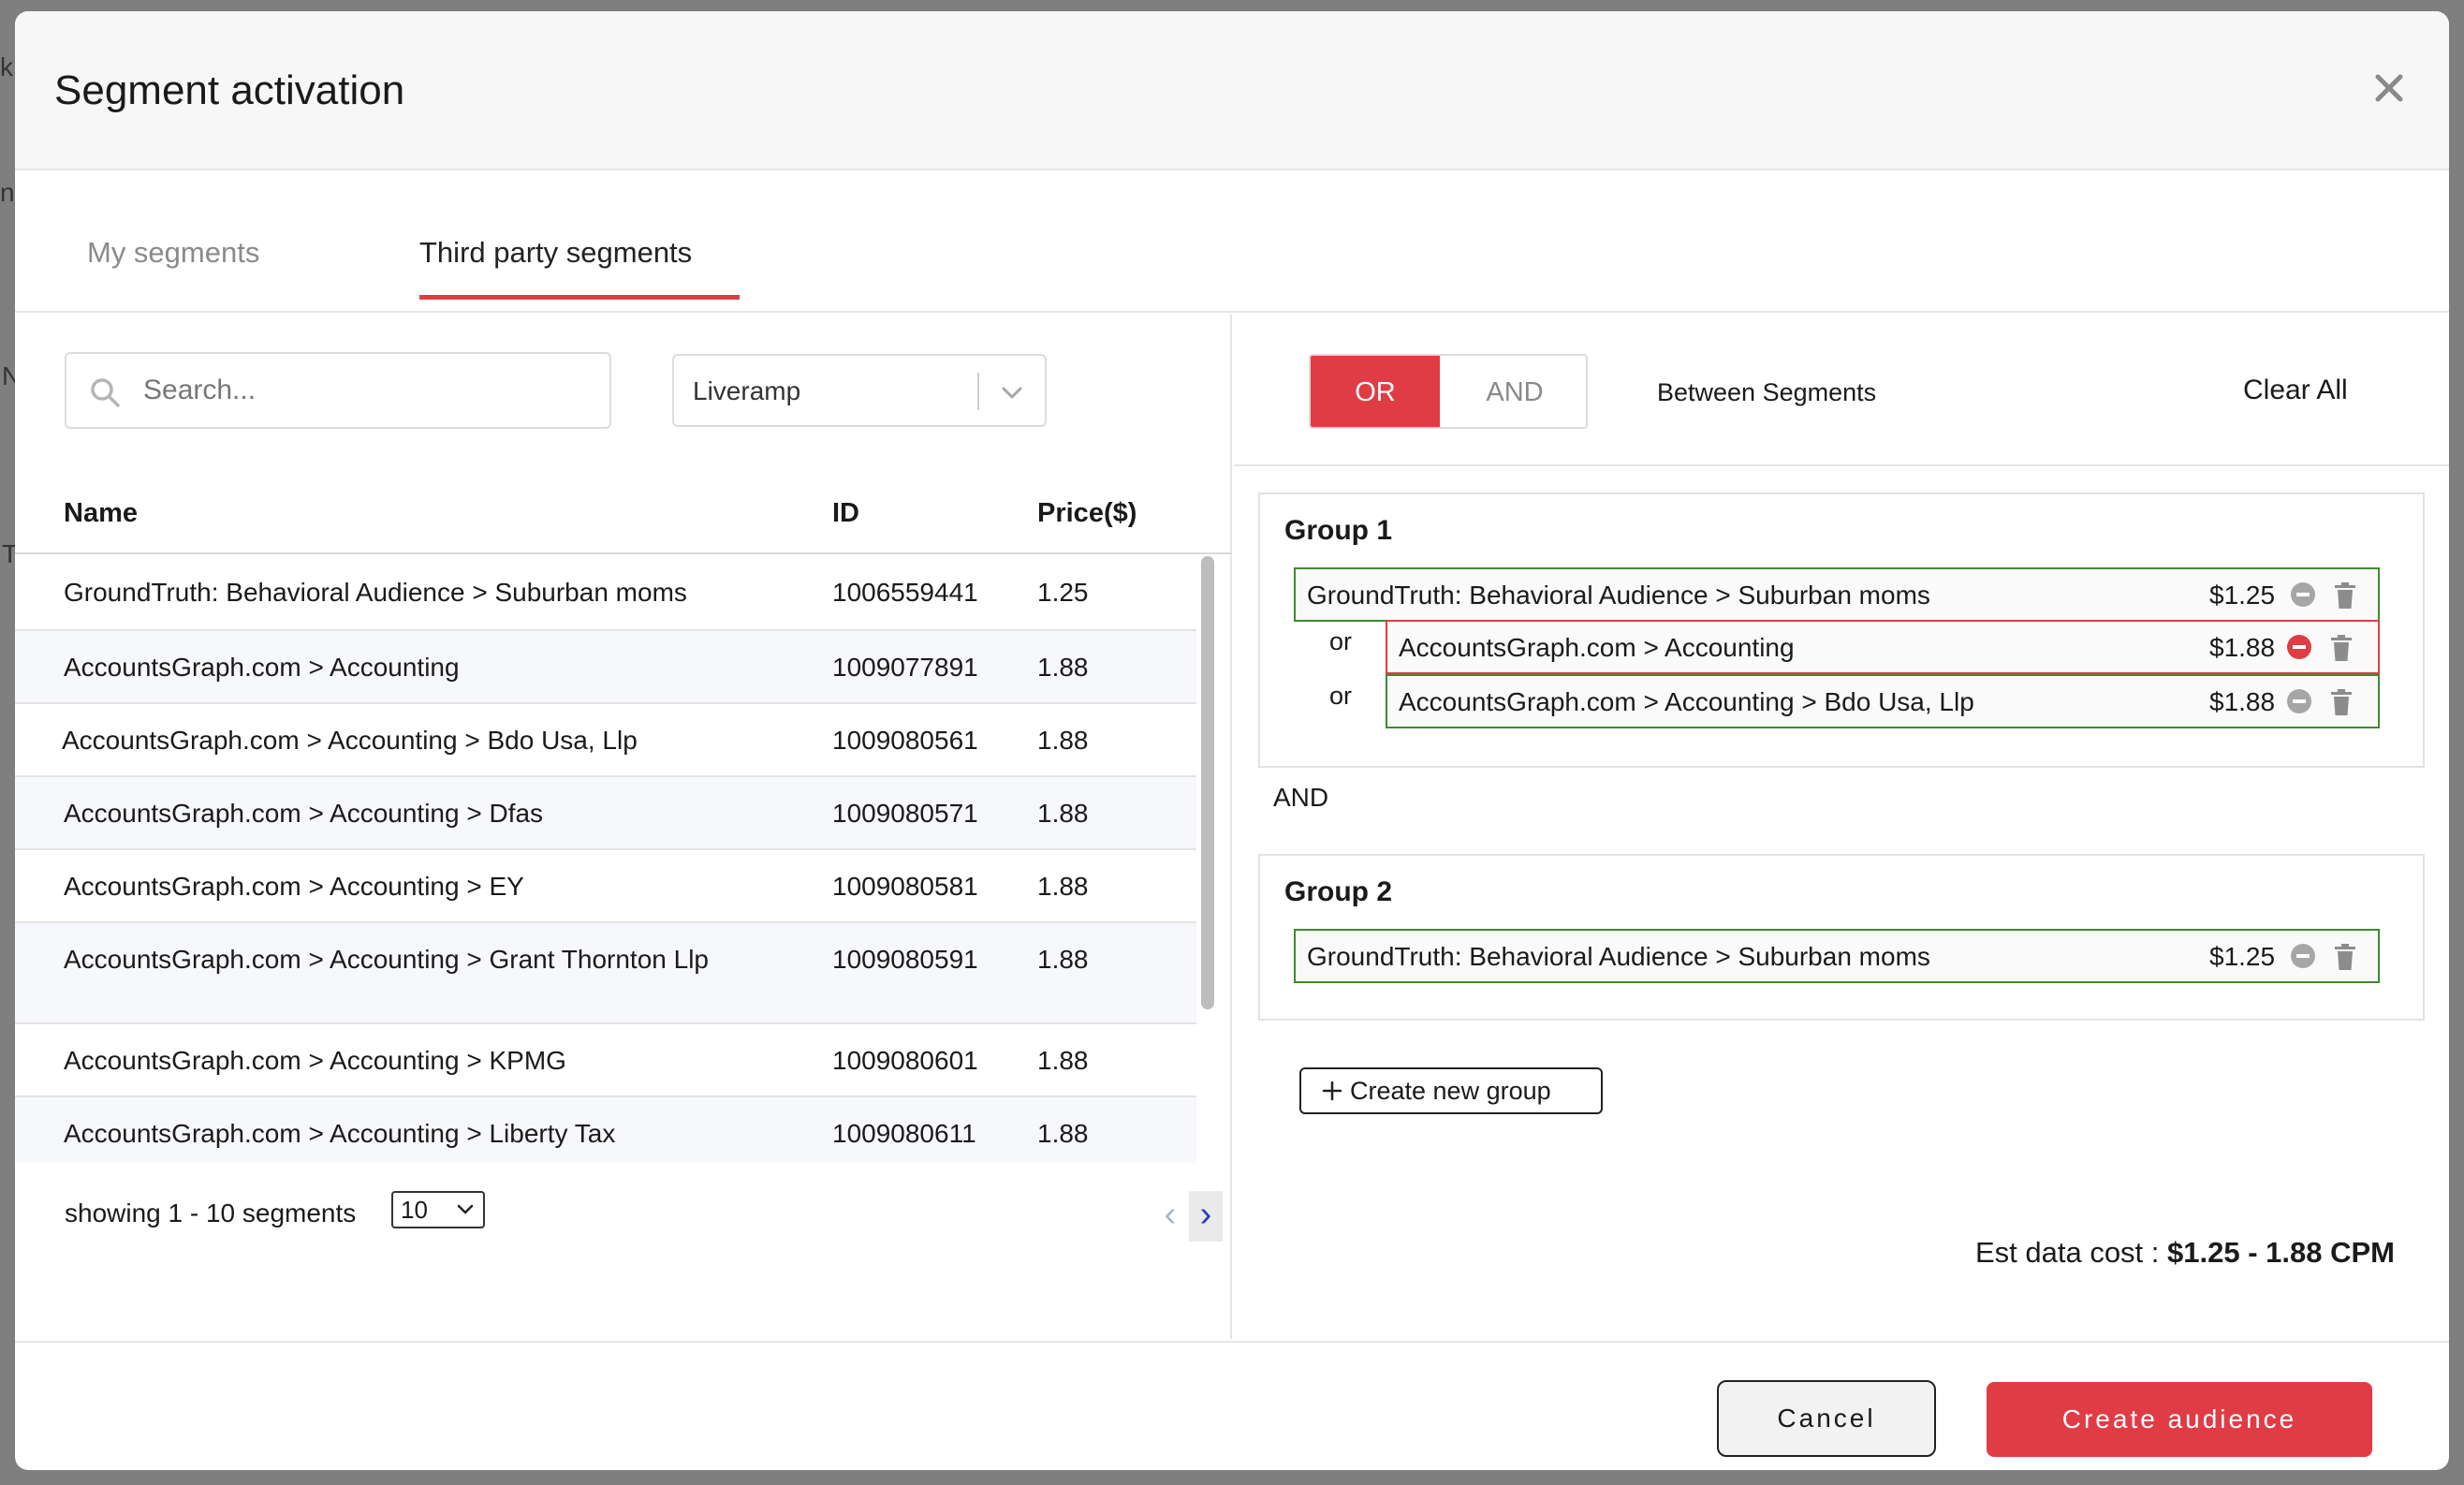  What do you see at coordinates (294, 886) in the screenshot?
I see `cell-name: AccountsGraph.com > Accounting > EY` at bounding box center [294, 886].